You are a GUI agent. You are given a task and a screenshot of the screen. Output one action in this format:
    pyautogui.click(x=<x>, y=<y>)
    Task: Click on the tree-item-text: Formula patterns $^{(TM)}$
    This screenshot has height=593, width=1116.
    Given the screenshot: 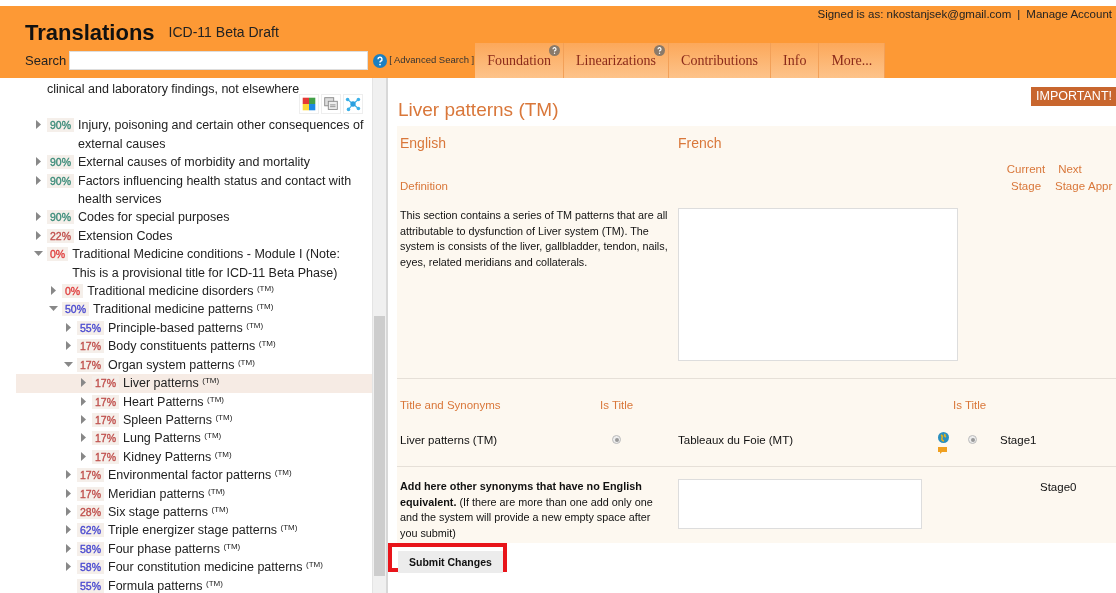 What is the action you would take?
    pyautogui.click(x=236, y=584)
    